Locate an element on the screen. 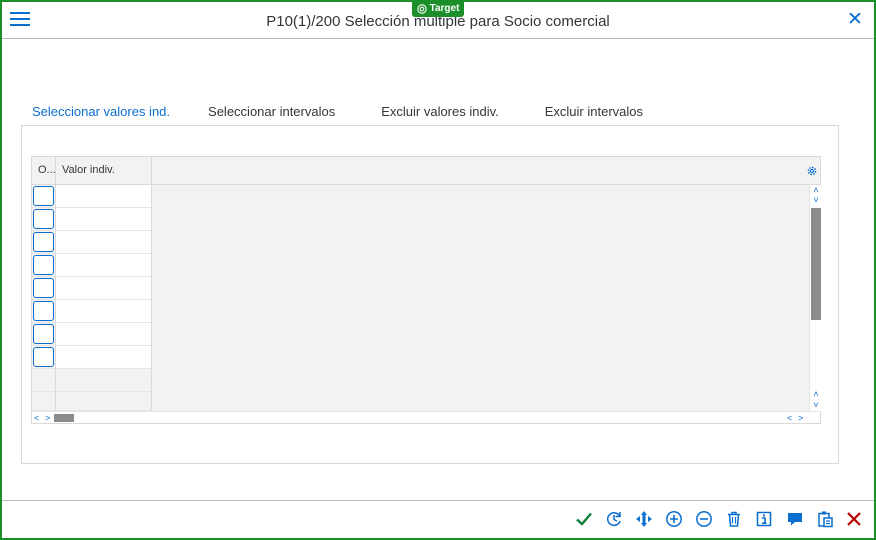  cancel-icon is located at coordinates (854, 519).